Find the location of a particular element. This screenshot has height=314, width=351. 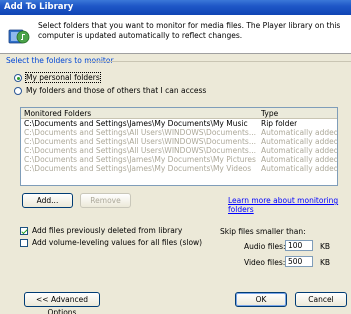

audio-unit-label: KB is located at coordinates (325, 246).